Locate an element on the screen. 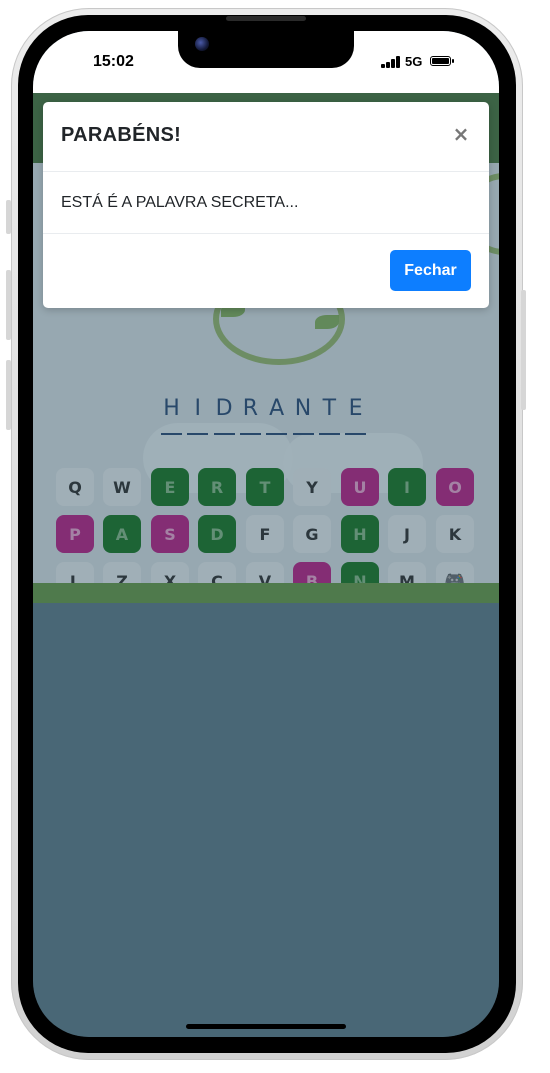  speaker-grille is located at coordinates (266, 18).